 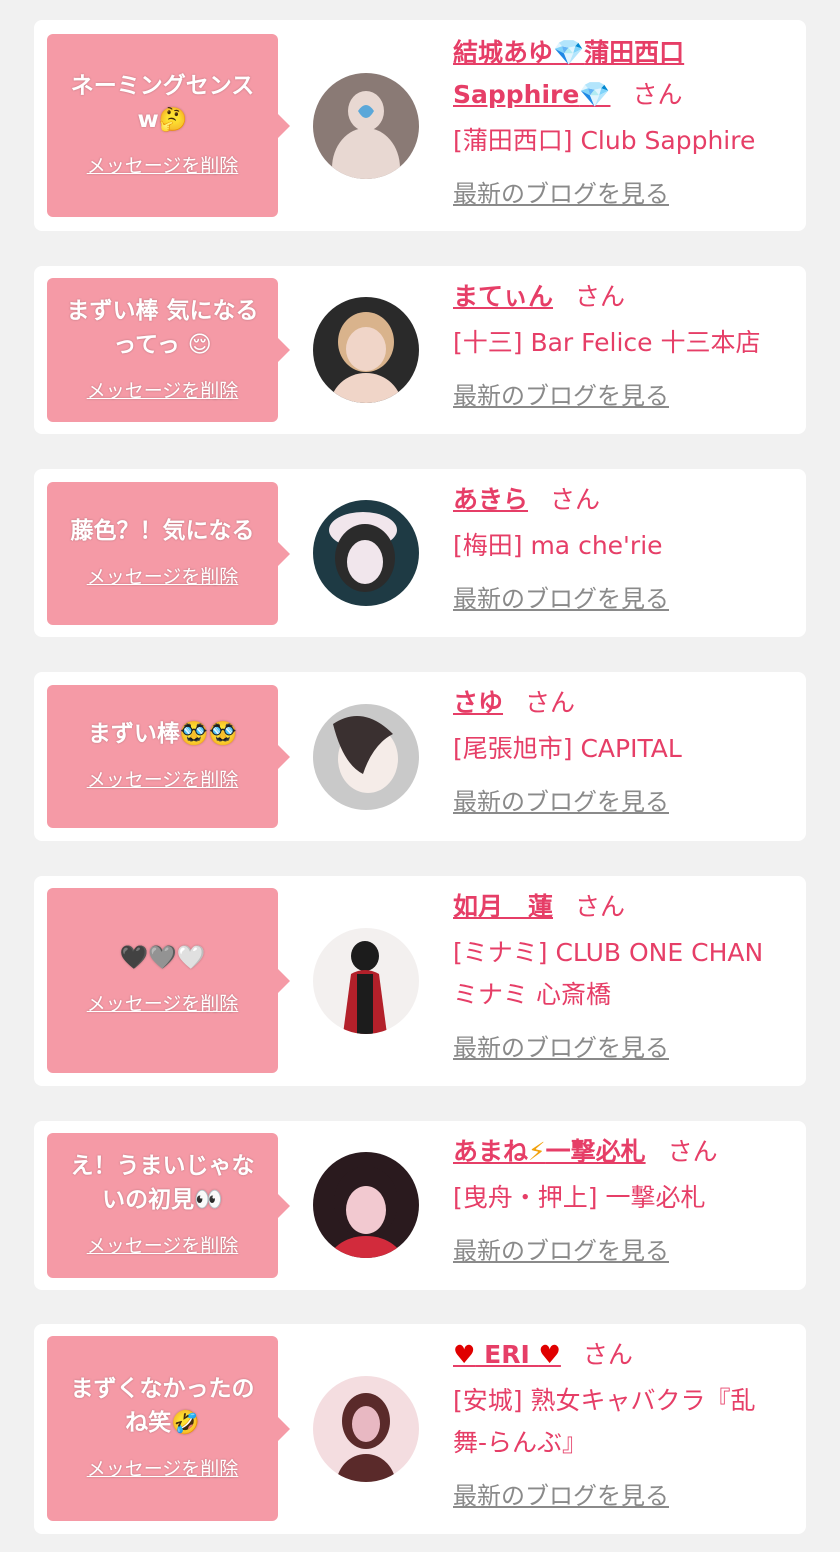 I want to click on message-line: 藤色？！気になる, so click(x=162, y=531).